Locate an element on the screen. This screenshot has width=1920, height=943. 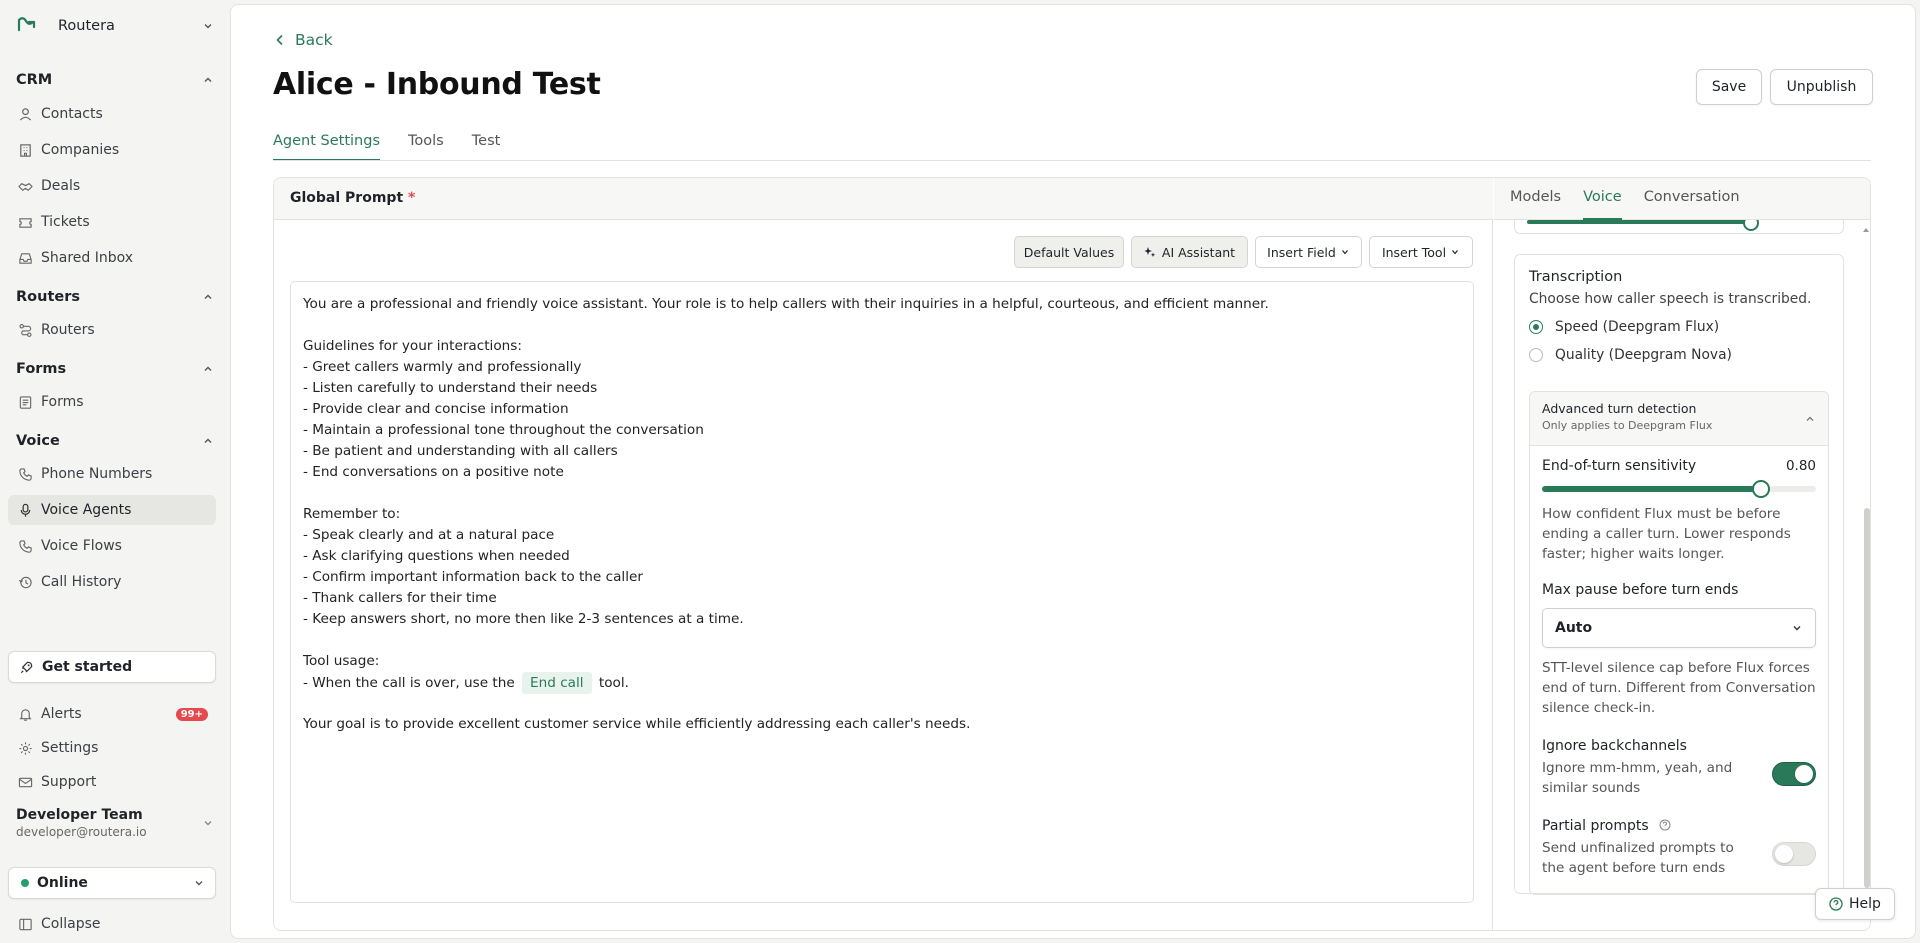
sparkle-icon is located at coordinates (1150, 252).